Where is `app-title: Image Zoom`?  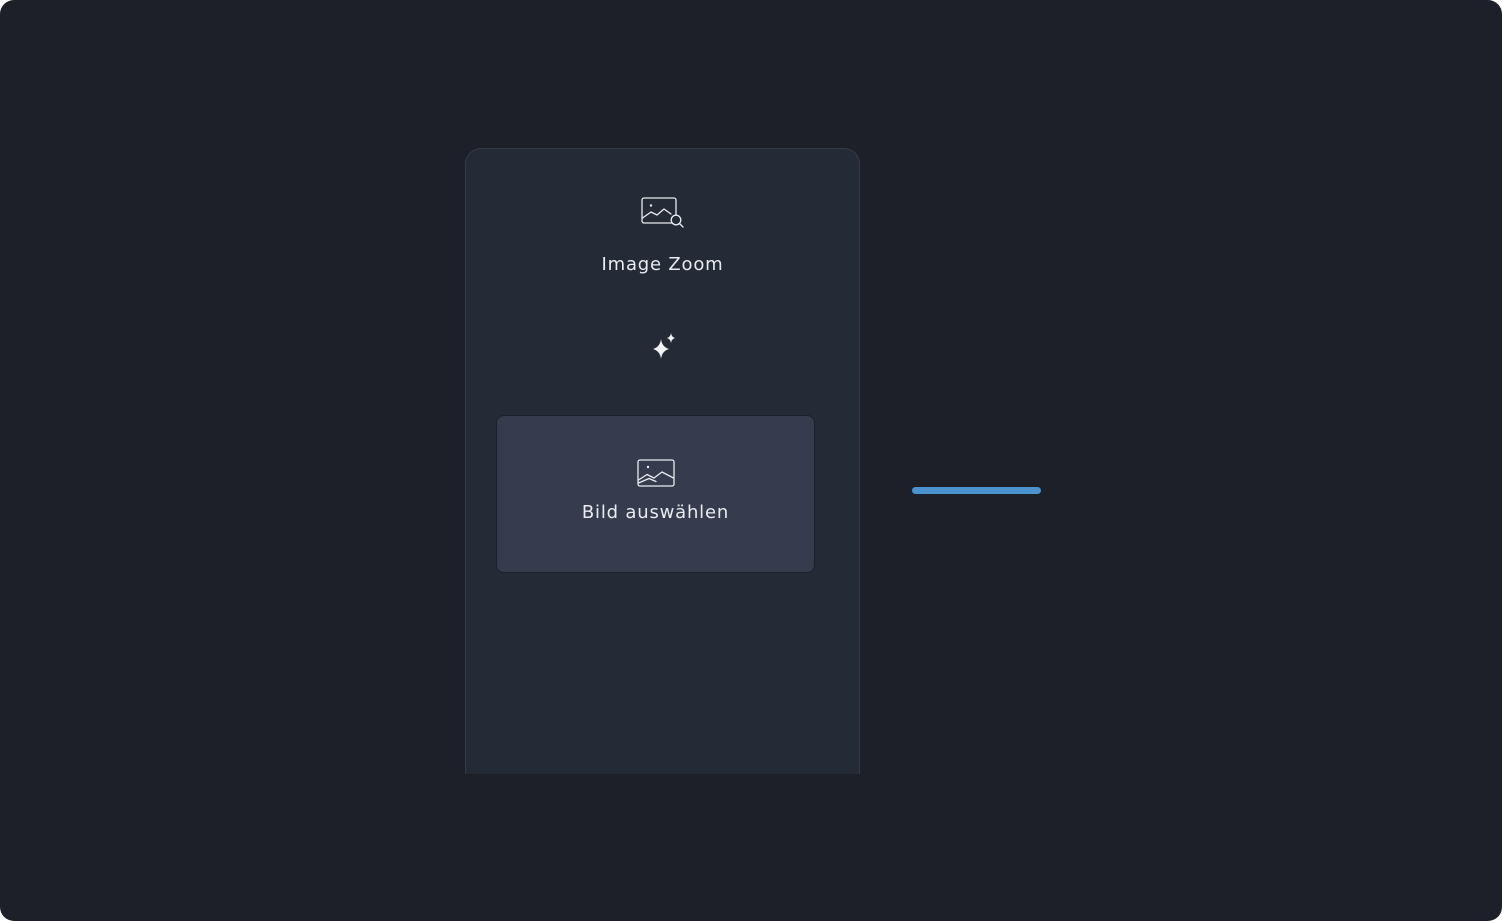 app-title: Image Zoom is located at coordinates (662, 264).